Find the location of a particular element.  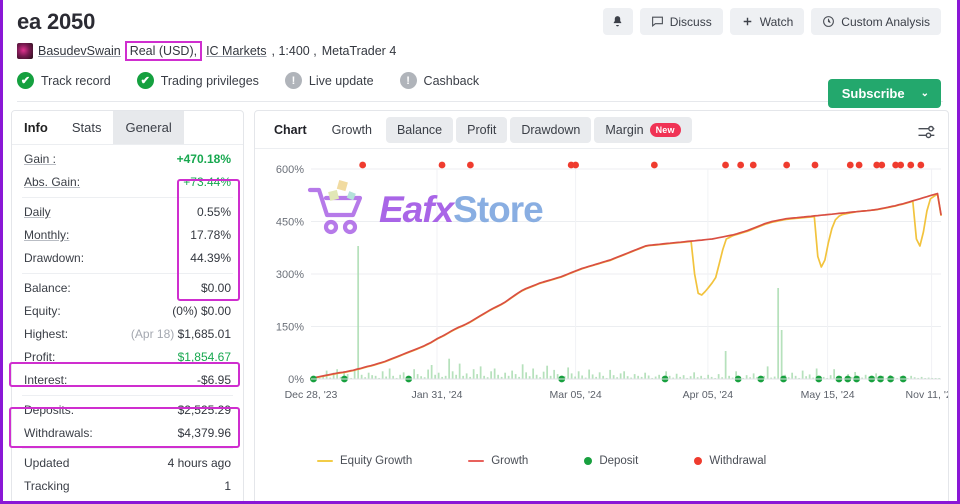

discuss-button: Discuss is located at coordinates (681, 21).